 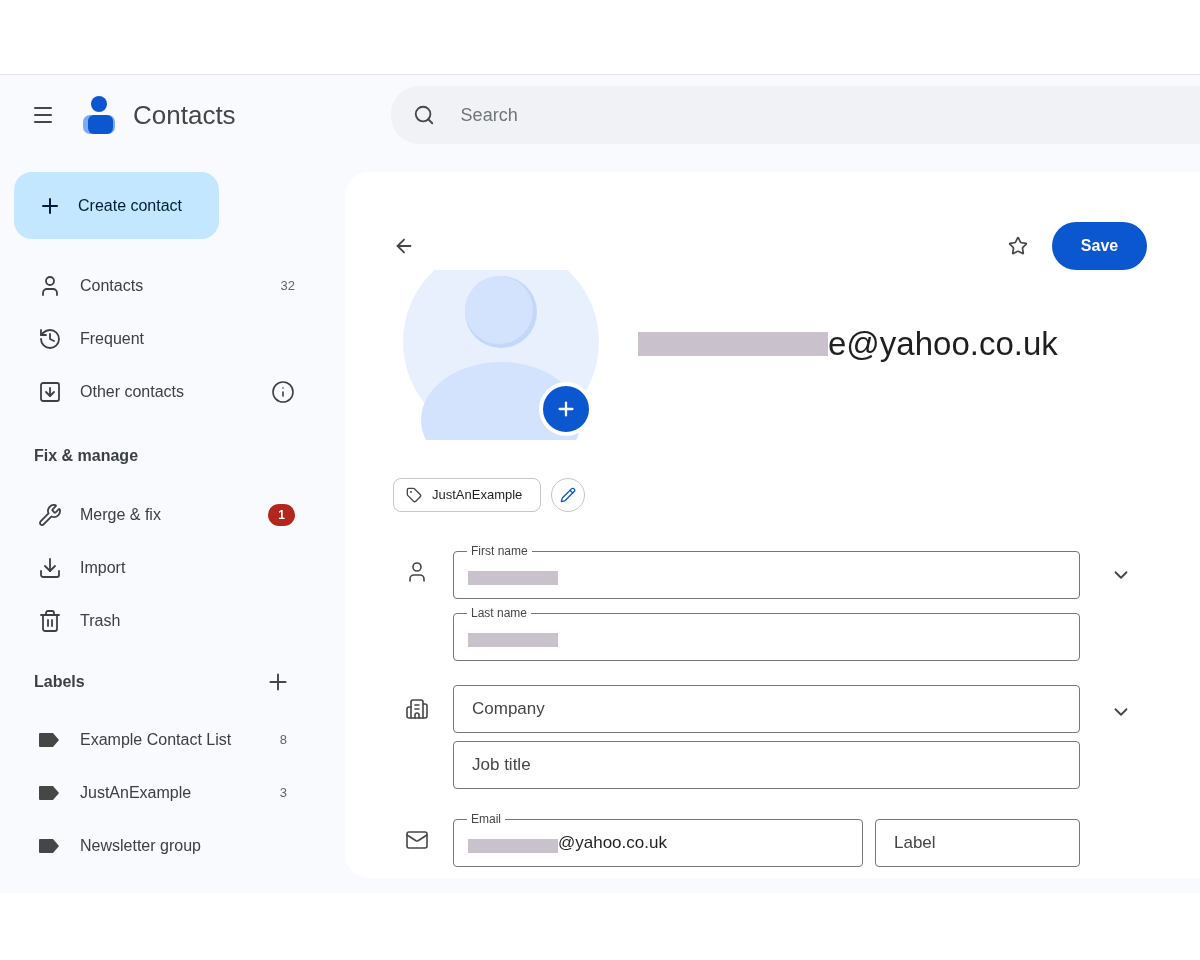 What do you see at coordinates (50, 567) in the screenshot?
I see `download-icon` at bounding box center [50, 567].